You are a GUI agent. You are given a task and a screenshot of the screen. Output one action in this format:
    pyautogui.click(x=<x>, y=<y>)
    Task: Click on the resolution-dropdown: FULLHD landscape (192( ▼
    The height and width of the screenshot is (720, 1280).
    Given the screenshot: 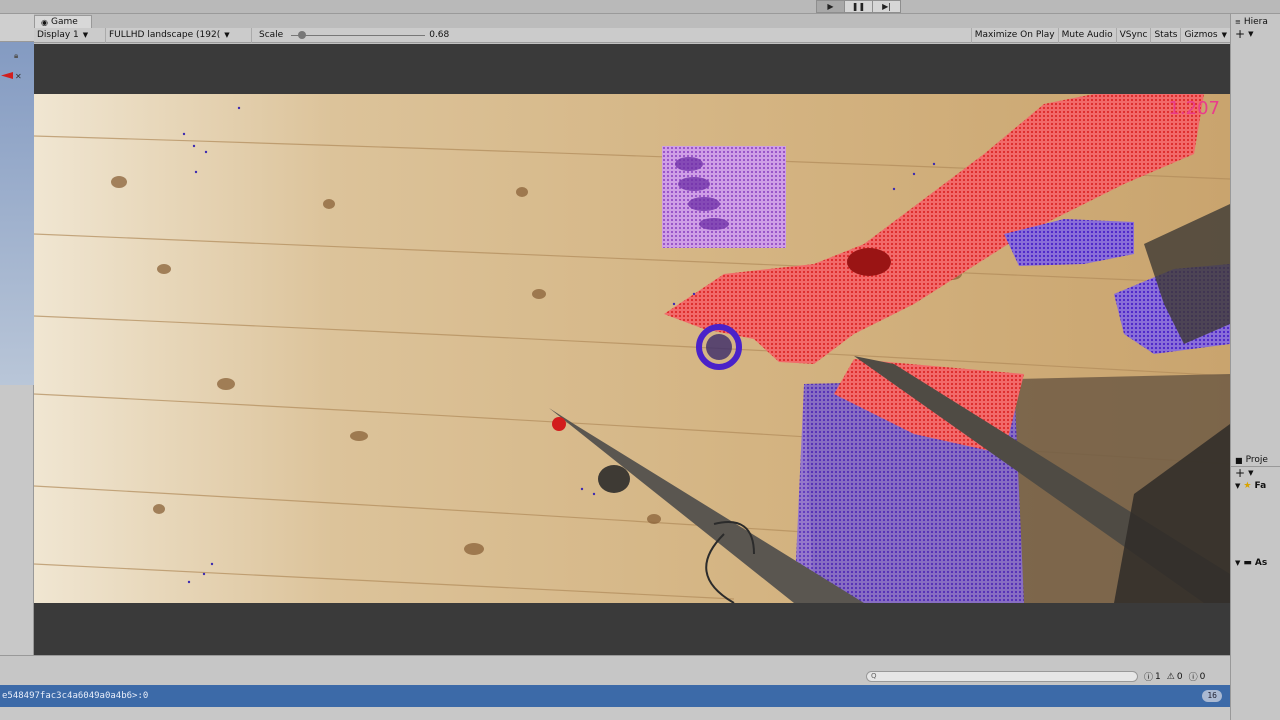 What is the action you would take?
    pyautogui.click(x=179, y=35)
    